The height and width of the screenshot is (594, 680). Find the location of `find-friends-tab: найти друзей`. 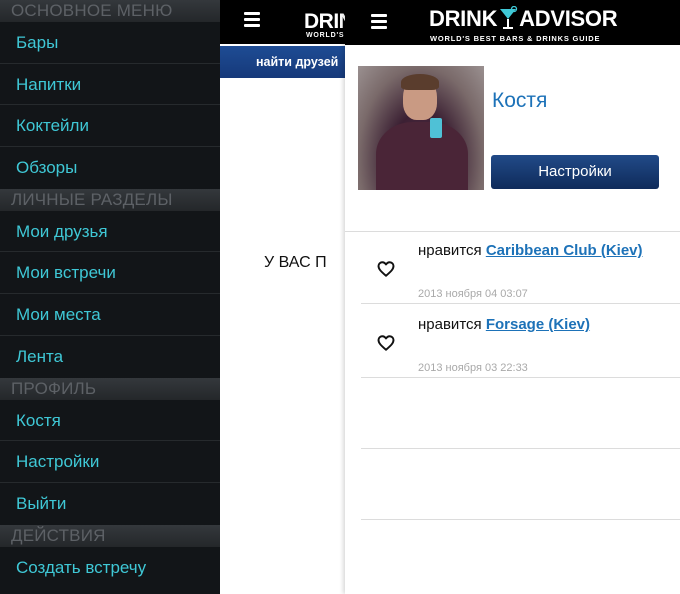

find-friends-tab: найти друзей is located at coordinates (282, 62).